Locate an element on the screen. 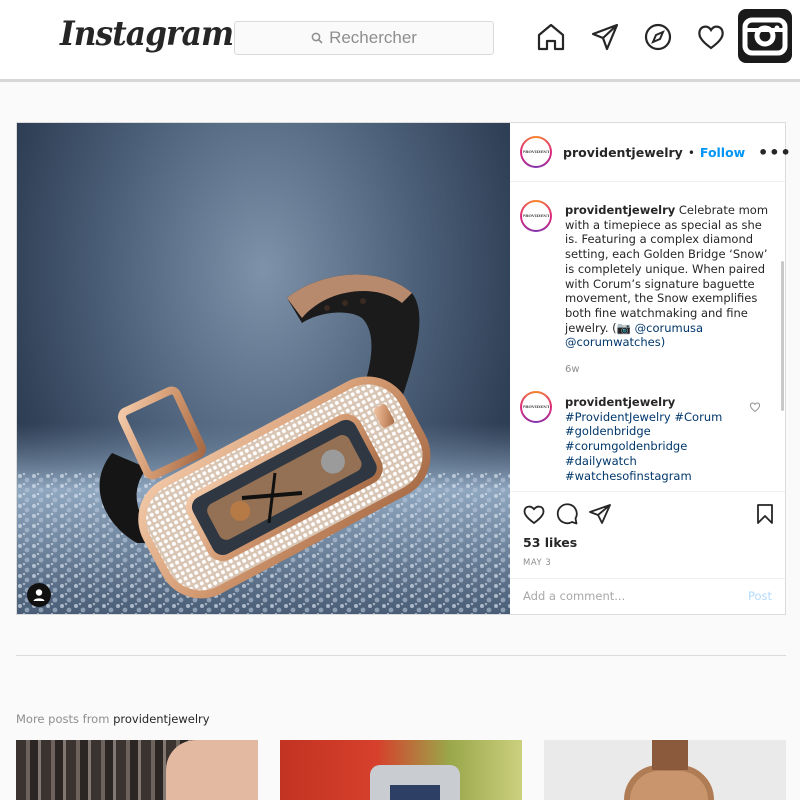 This screenshot has height=800, width=800. author-avatar: PROVIDENT is located at coordinates (536, 152).